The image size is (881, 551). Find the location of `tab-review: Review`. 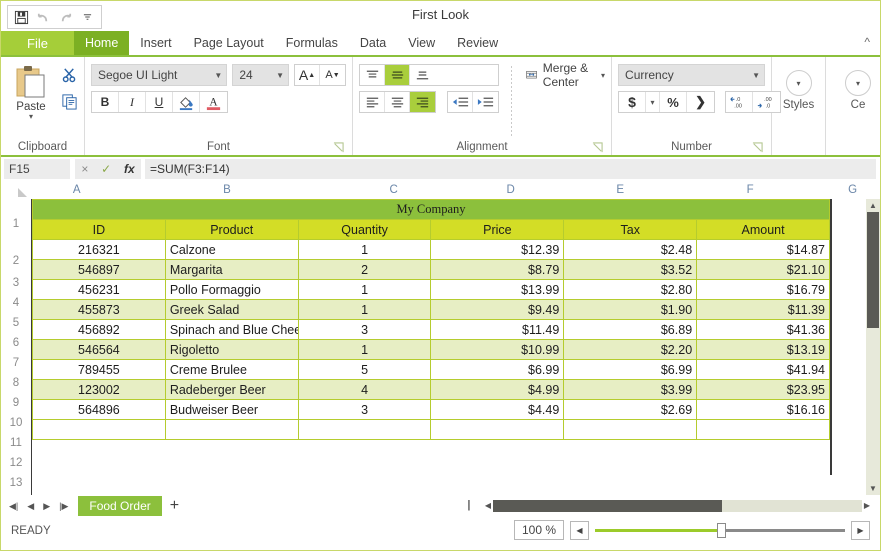

tab-review: Review is located at coordinates (477, 43).